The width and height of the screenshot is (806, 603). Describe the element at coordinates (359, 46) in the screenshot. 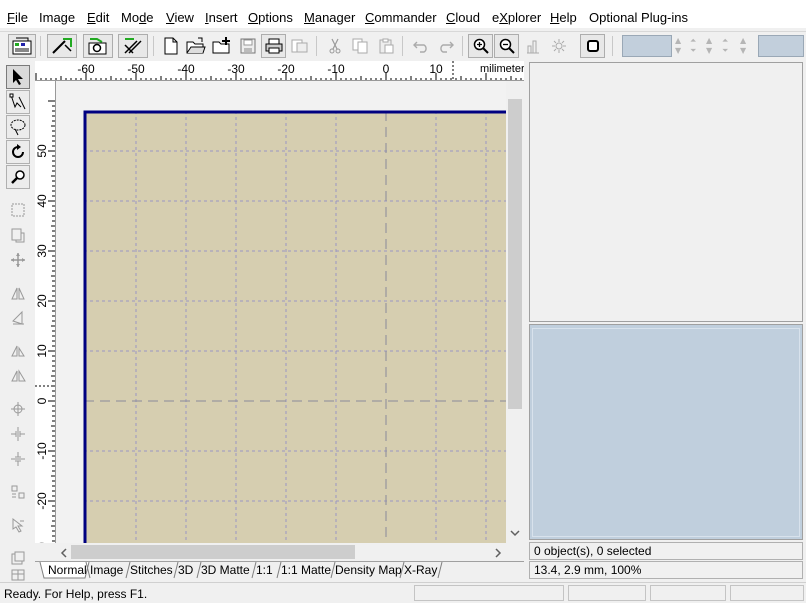

I see `copy-button` at that location.